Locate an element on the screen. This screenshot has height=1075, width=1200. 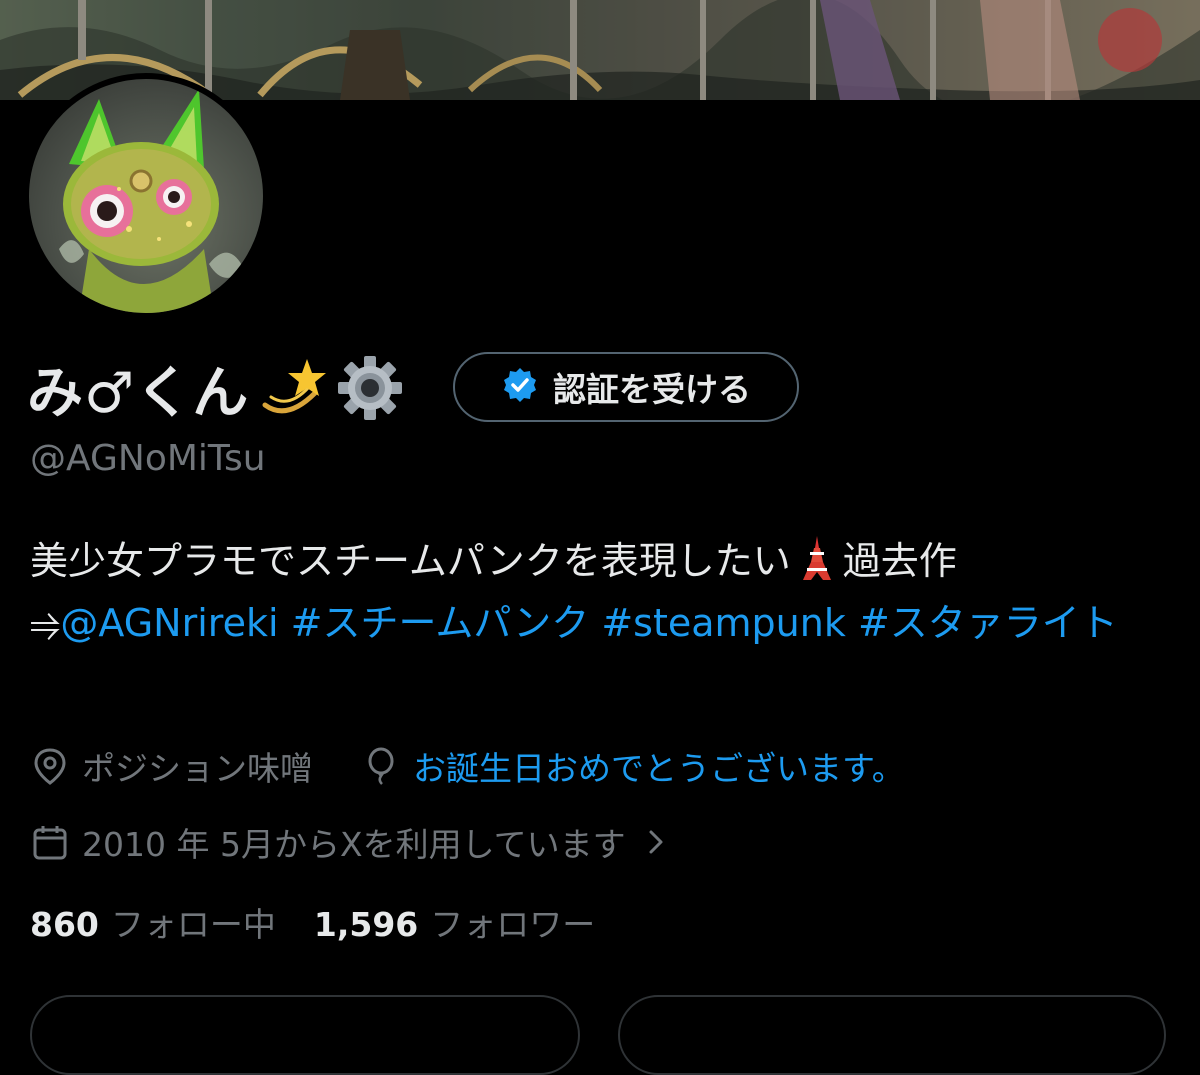
followers-label: フォロワー is located at coordinates (513, 924).